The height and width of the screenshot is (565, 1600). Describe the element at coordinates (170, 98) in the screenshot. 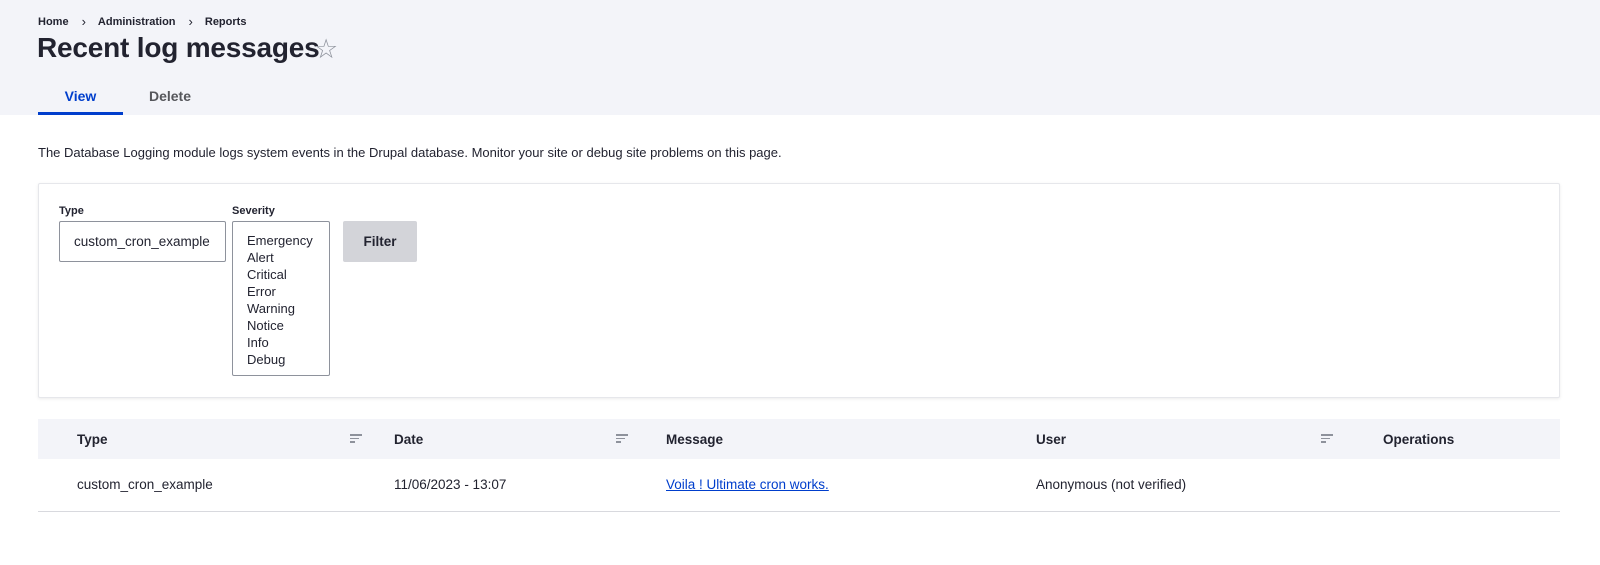

I see `tab-delete: Delete` at that location.